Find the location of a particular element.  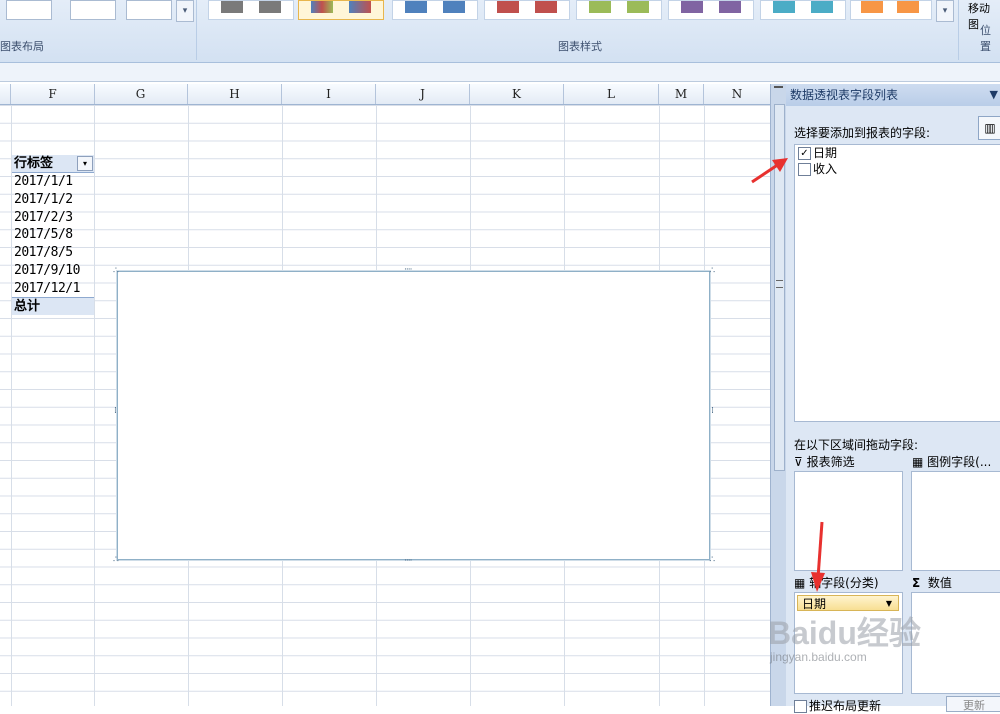

location-group: 移动图 位置 is located at coordinates (981, 30).